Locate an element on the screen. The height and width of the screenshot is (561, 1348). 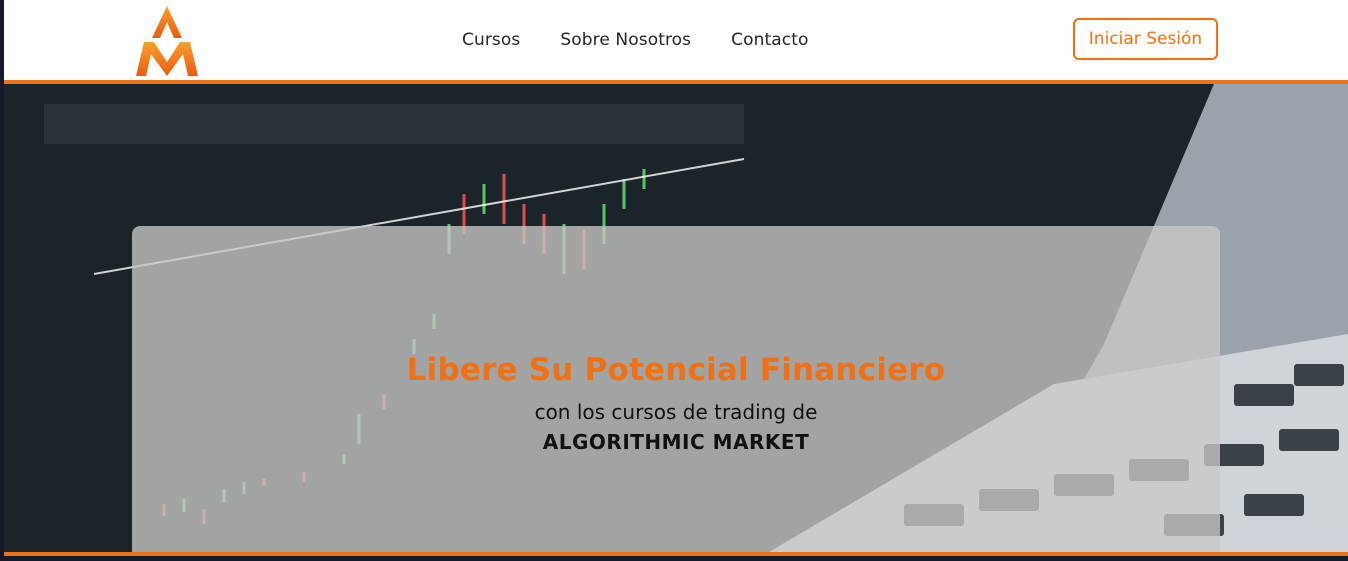
hero-bottom-divider is located at coordinates (676, 556).